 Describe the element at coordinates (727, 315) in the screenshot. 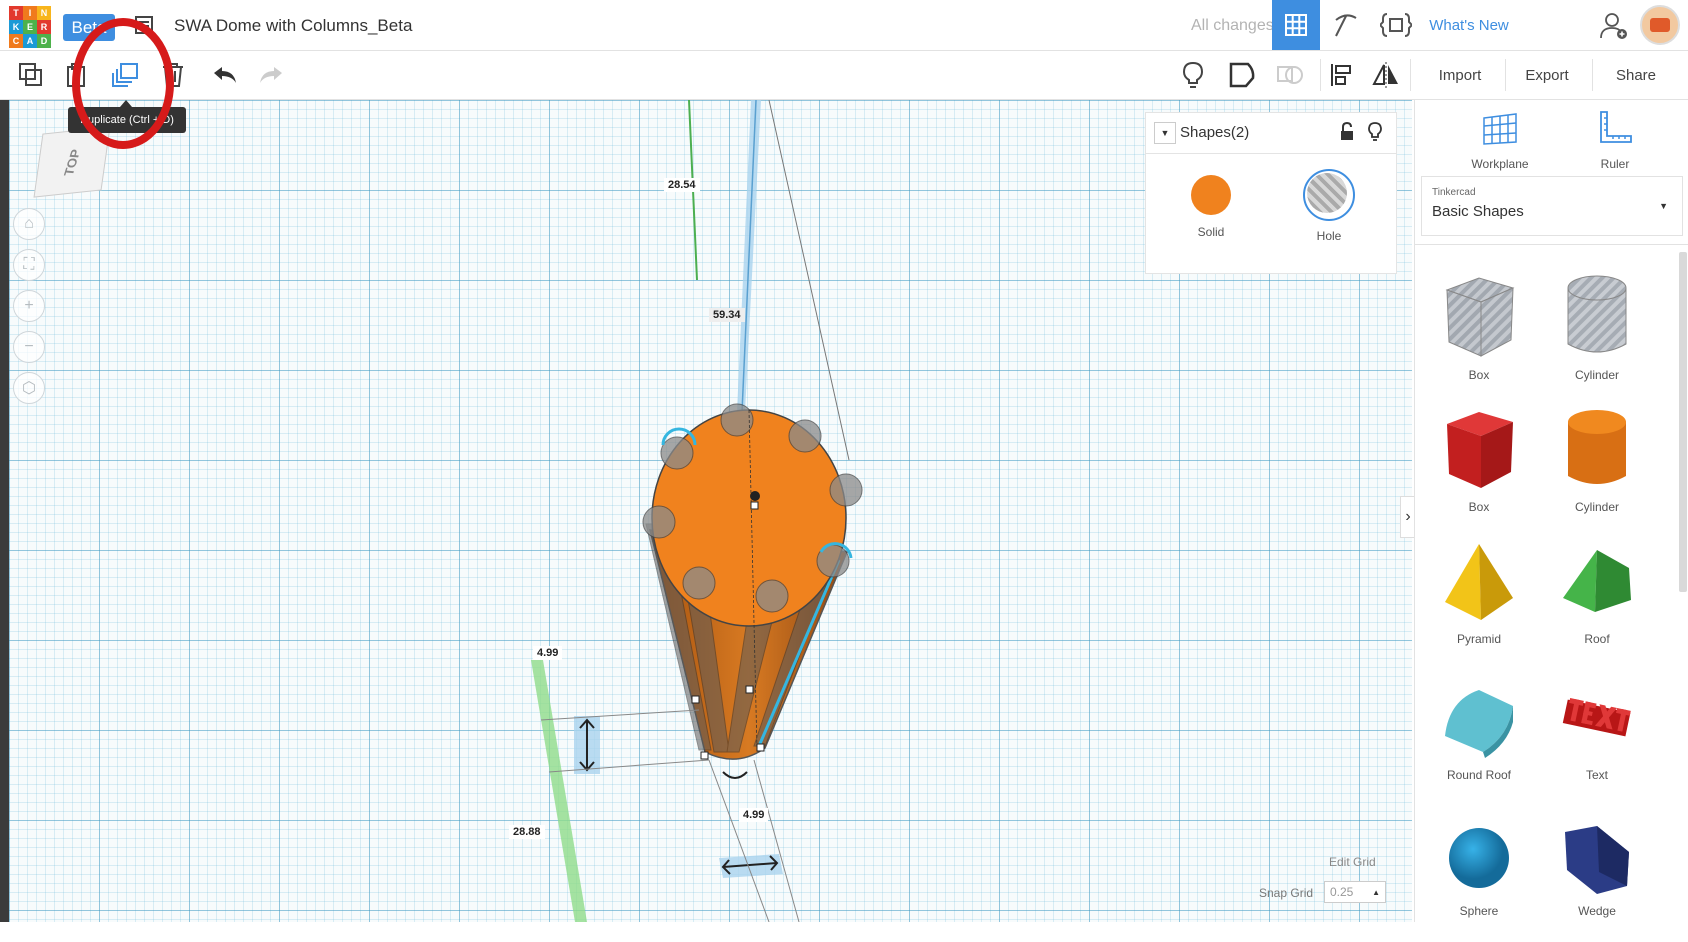

I see `dim-diameter: 59.34` at that location.